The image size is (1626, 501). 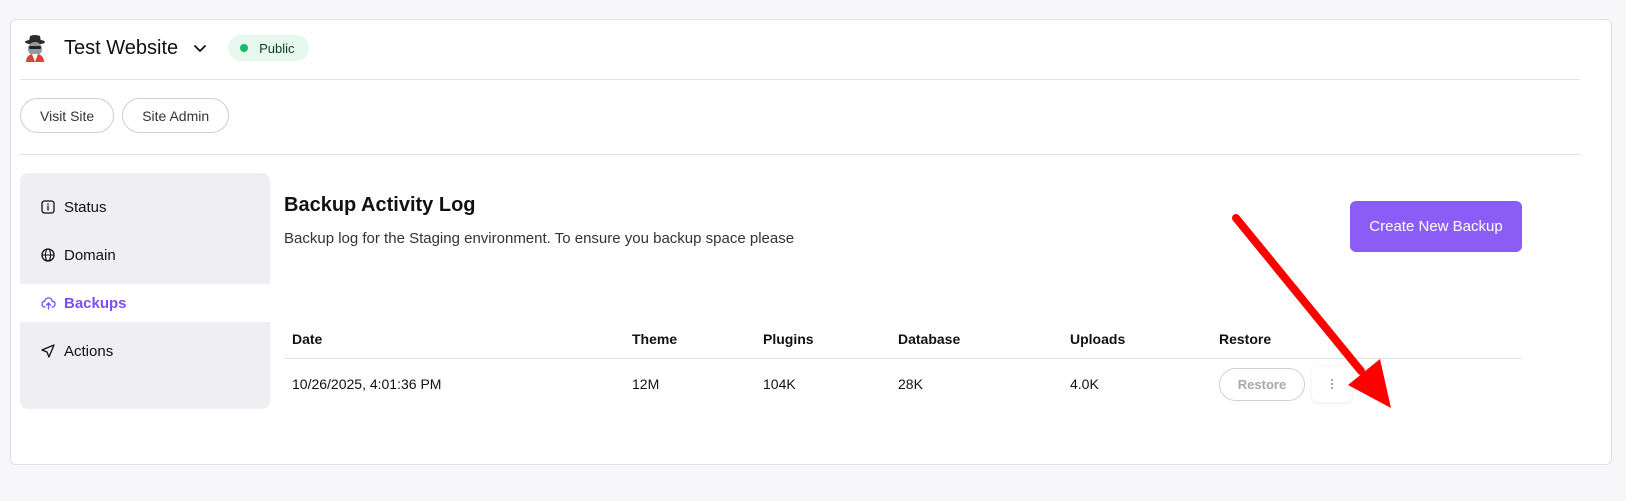 I want to click on sidebar-item-backups: Backups, so click(x=145, y=303).